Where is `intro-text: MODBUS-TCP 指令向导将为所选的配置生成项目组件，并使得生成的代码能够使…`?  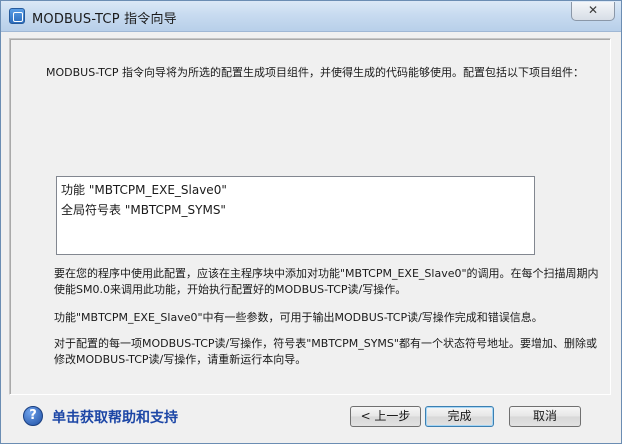 intro-text: MODBUS-TCP 指令向导将为所选的配置生成项目组件，并使得生成的代码能够使… is located at coordinates (315, 72).